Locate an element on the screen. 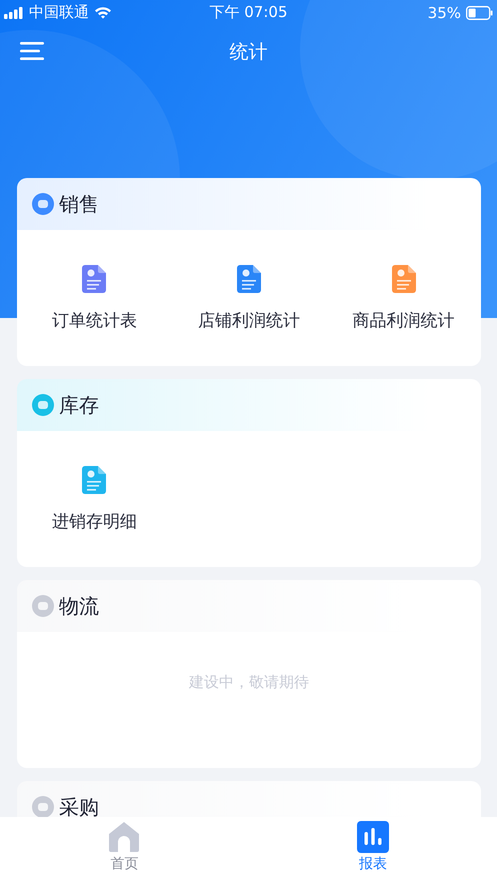  home-icon is located at coordinates (124, 837).